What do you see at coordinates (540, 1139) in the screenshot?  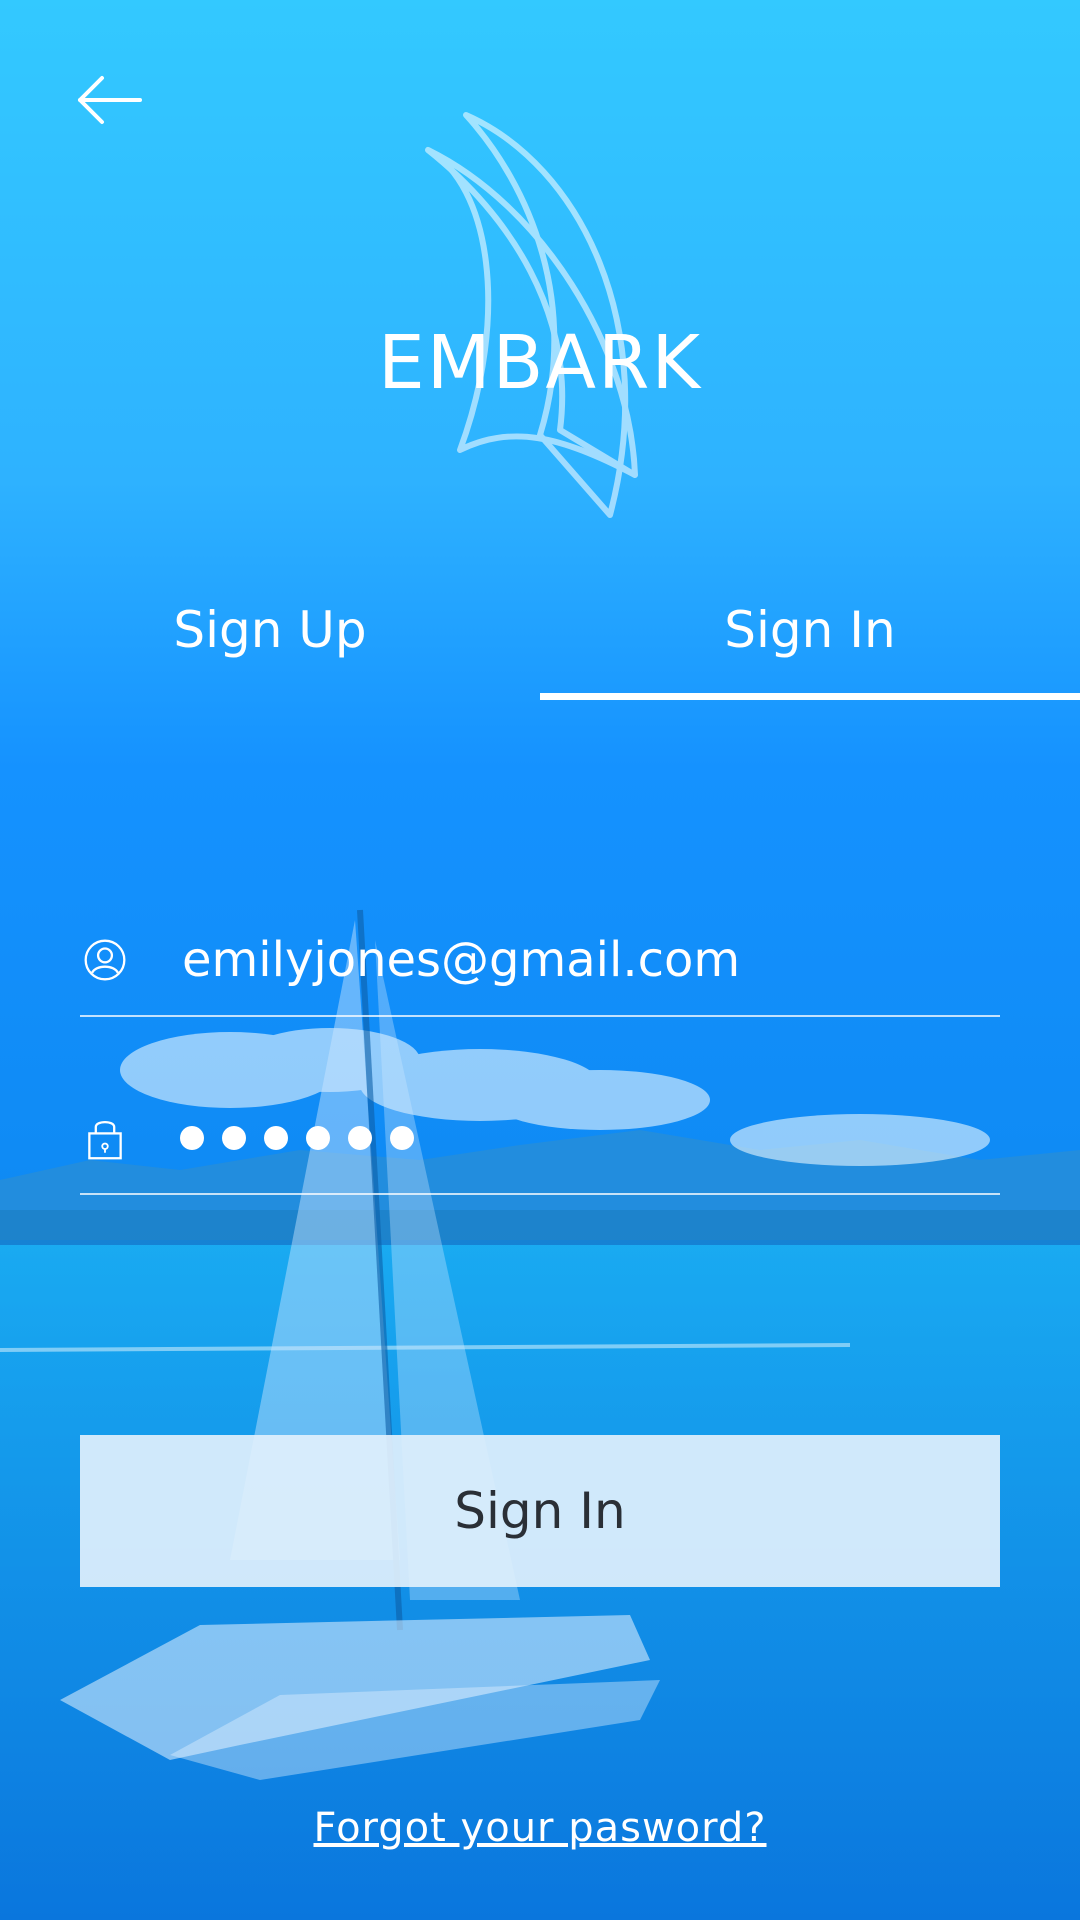 I see `password-field` at bounding box center [540, 1139].